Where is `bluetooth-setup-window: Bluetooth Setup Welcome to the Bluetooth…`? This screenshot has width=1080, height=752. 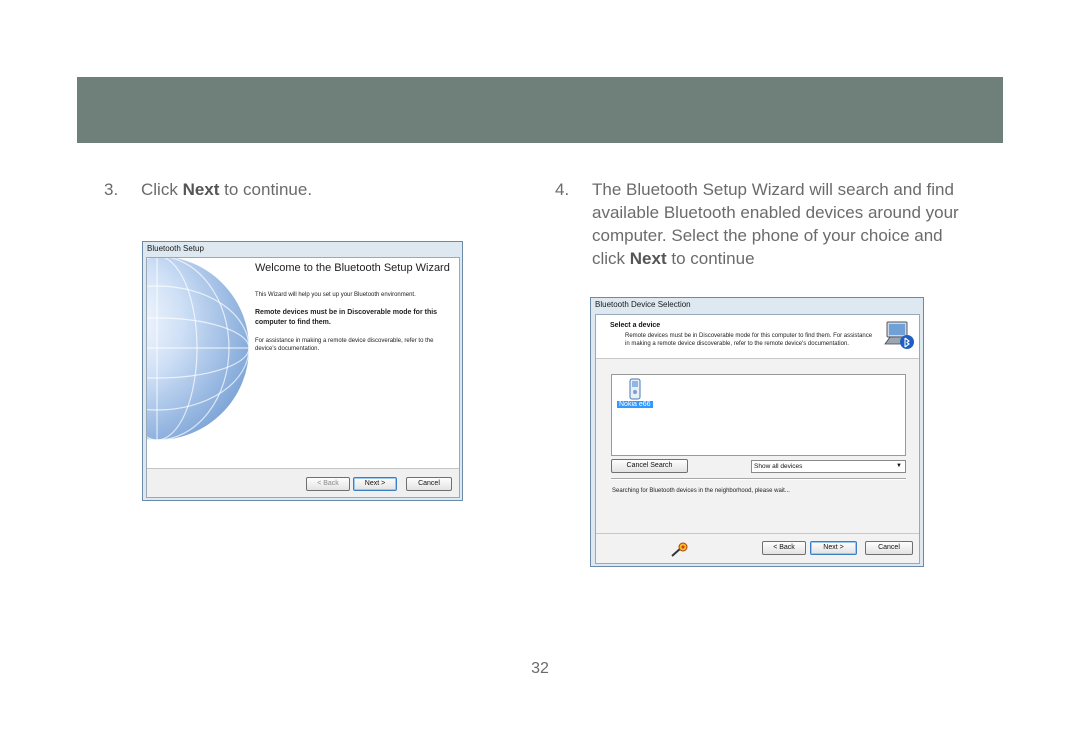 bluetooth-setup-window: Bluetooth Setup Welcome to the Bluetooth… is located at coordinates (302, 371).